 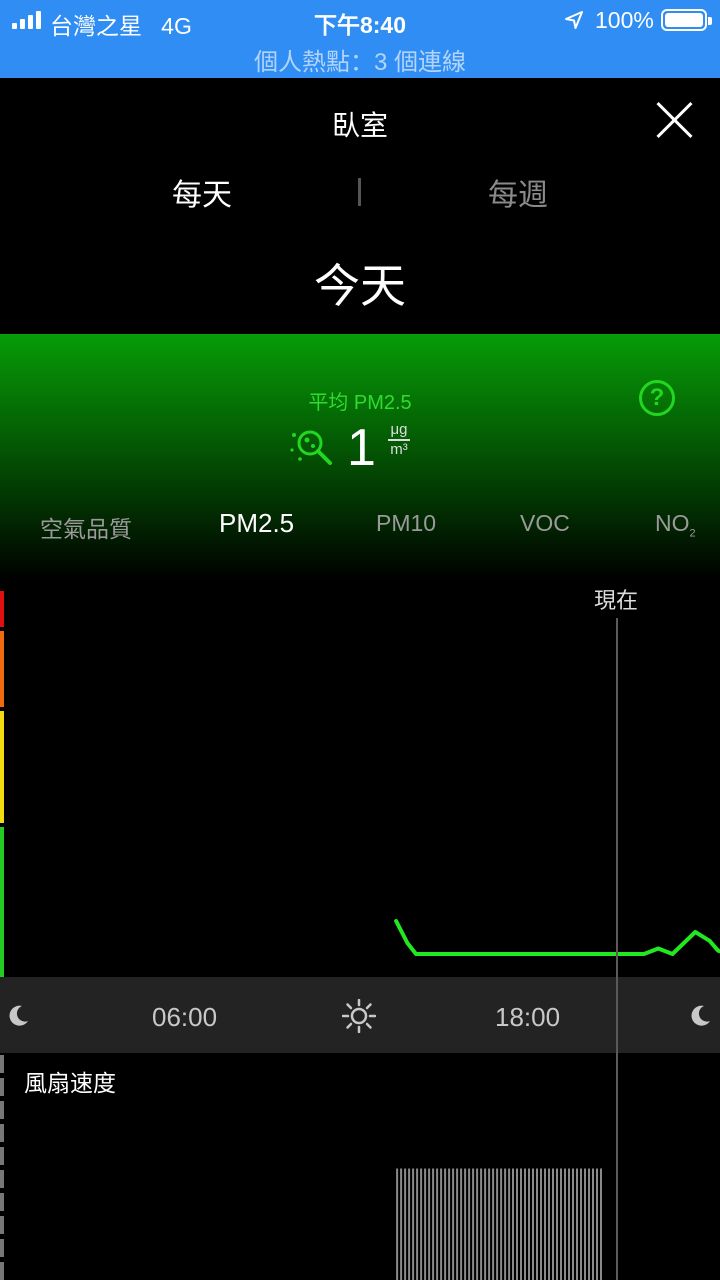 What do you see at coordinates (686, 20) in the screenshot?
I see `battery-icon` at bounding box center [686, 20].